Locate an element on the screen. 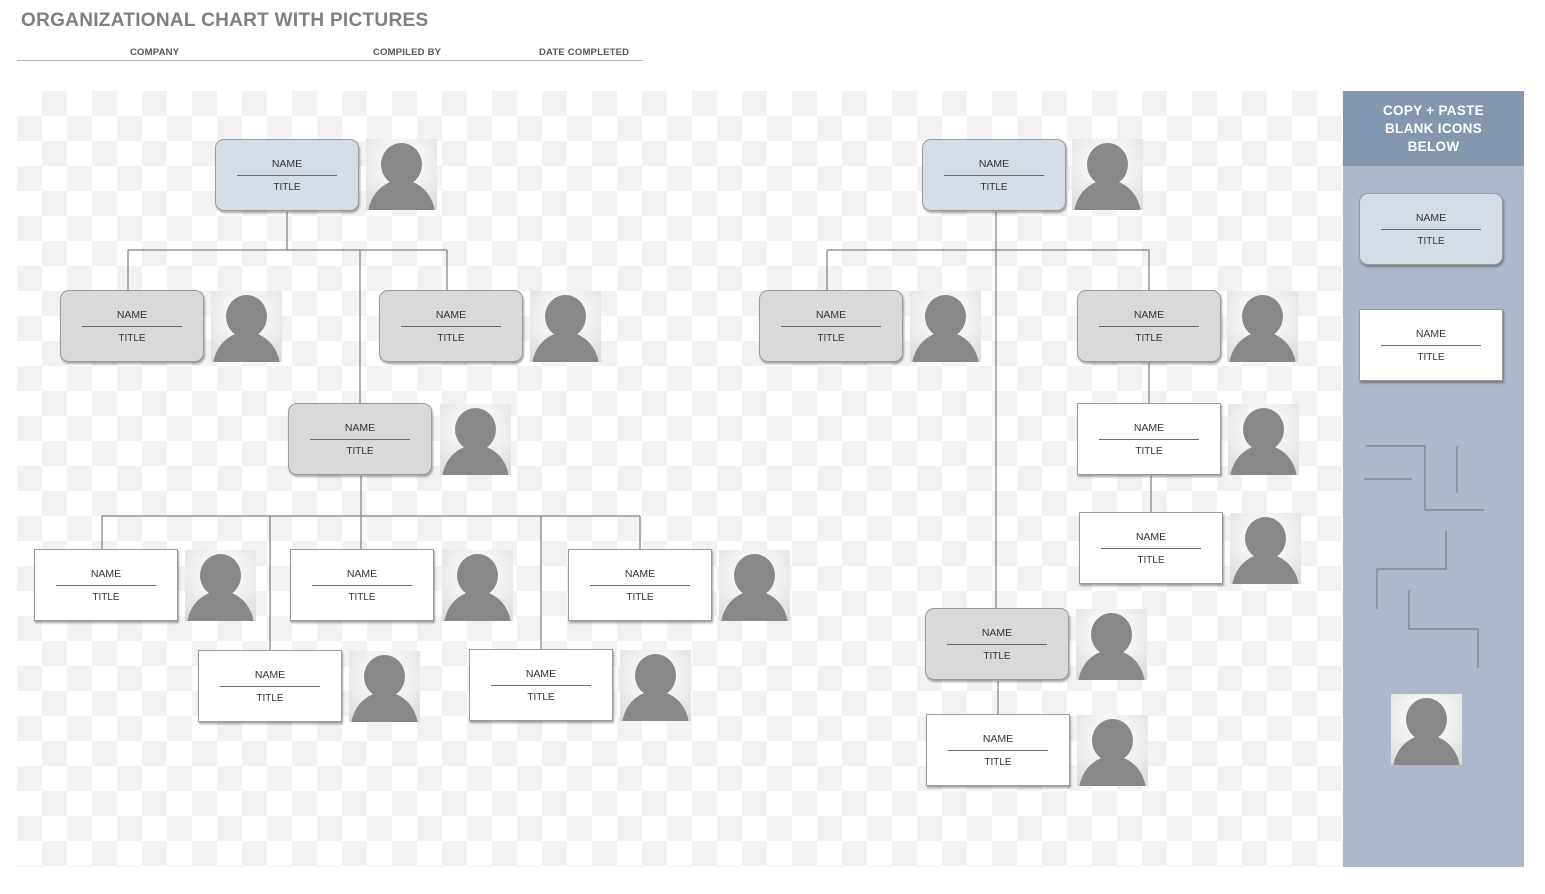  org-node-r-b2: NAME TITLE is located at coordinates (1151, 548).